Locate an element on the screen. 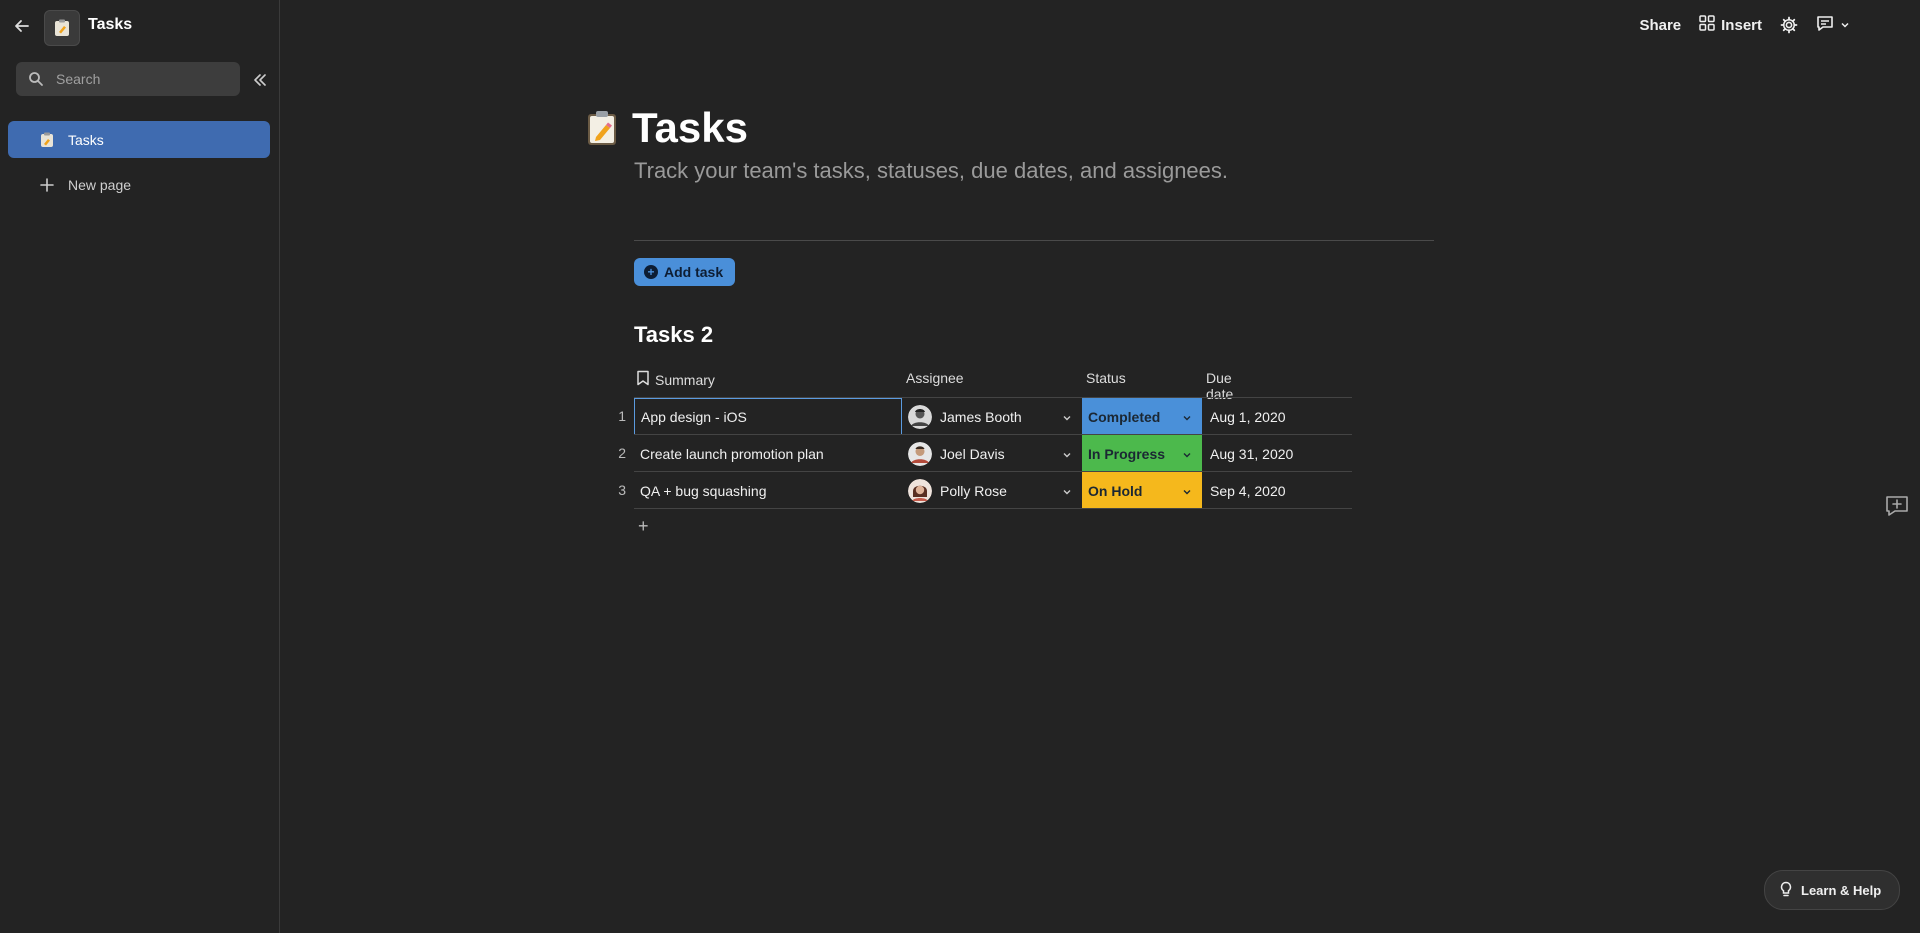  add-task-button: + Add task is located at coordinates (685, 272).